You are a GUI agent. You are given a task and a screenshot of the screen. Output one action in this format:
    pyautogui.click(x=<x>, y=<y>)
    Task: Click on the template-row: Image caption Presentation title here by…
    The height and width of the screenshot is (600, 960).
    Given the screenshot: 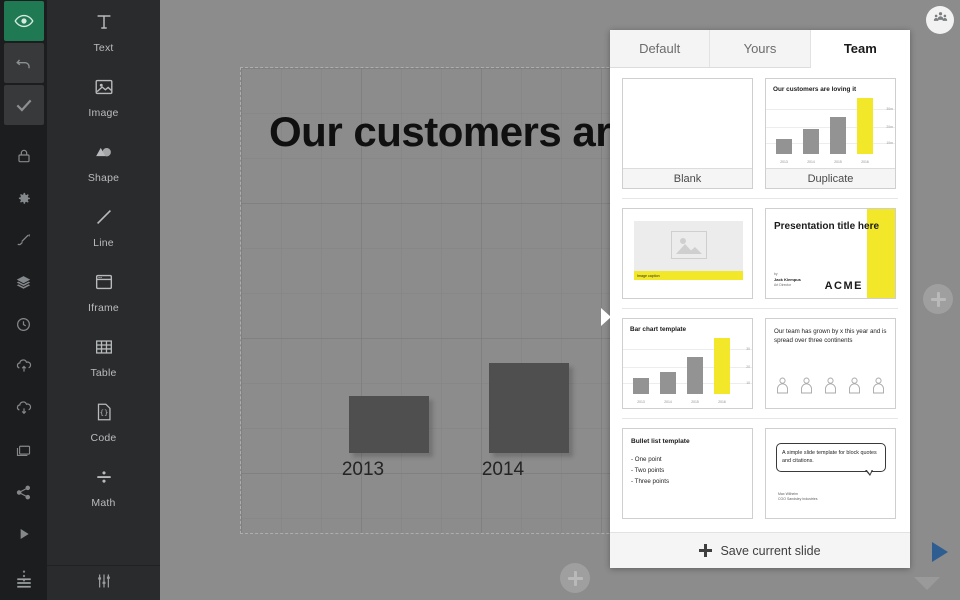 What is the action you would take?
    pyautogui.click(x=760, y=253)
    